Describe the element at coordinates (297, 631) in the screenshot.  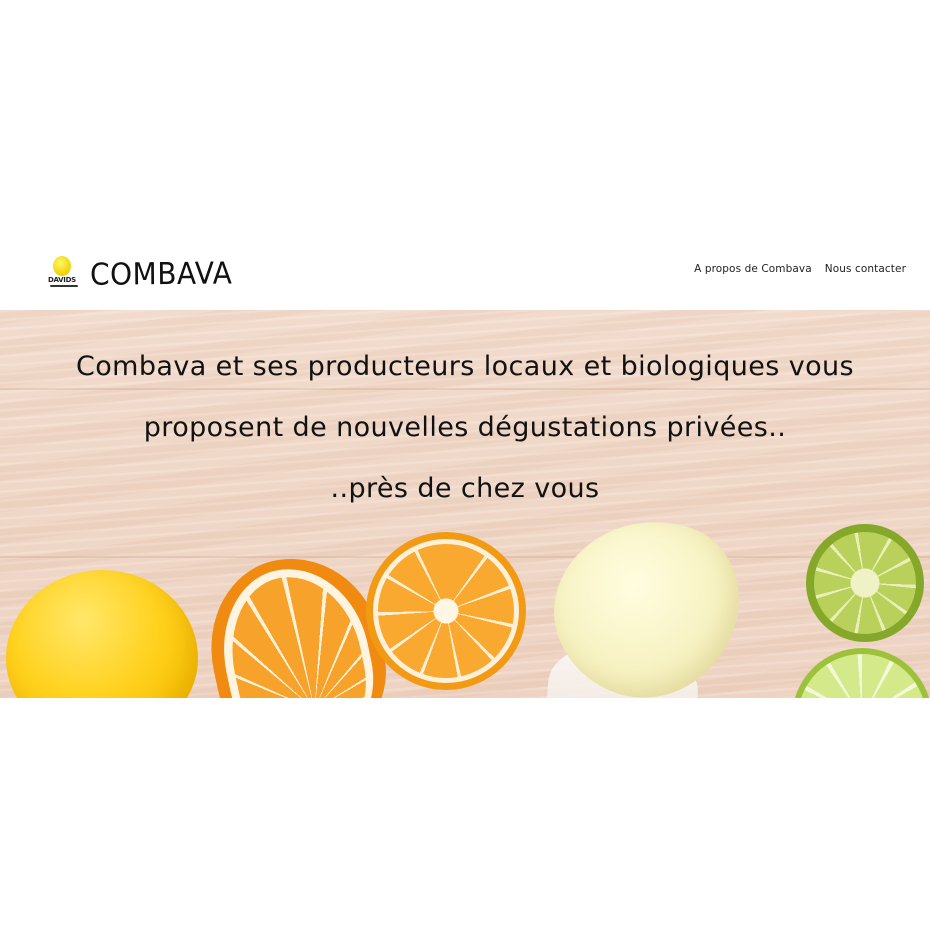
I see `orange-flesh` at that location.